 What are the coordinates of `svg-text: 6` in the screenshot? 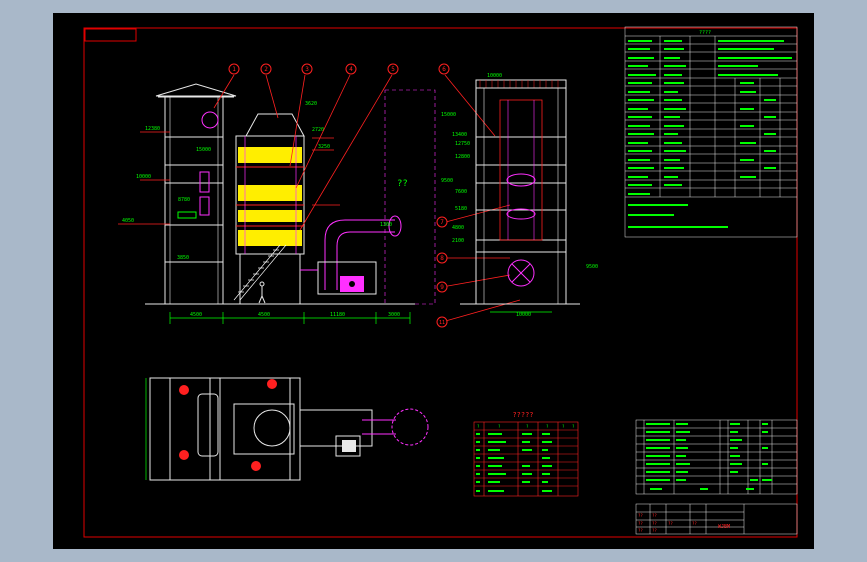 It's located at (444, 69).